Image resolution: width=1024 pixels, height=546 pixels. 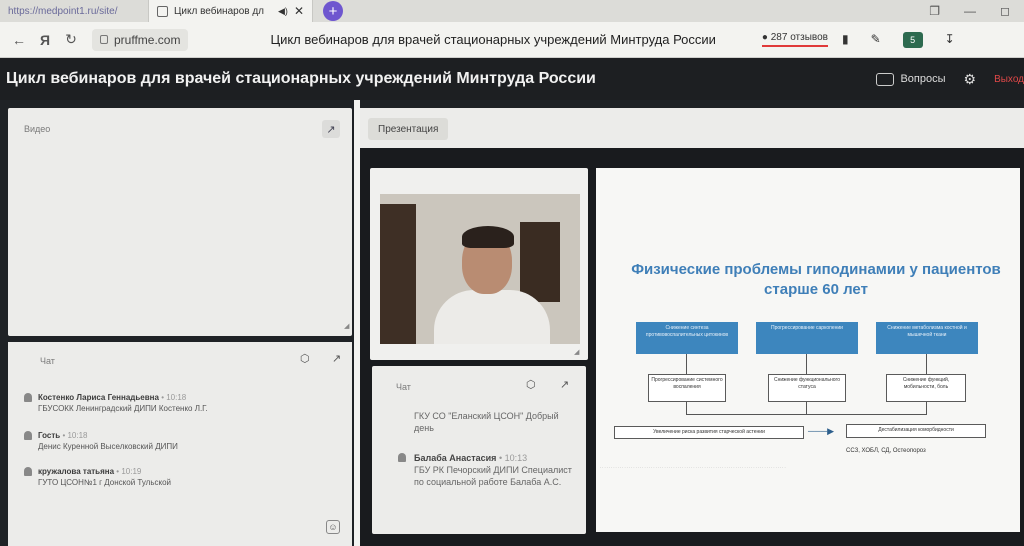 I want to click on message-author: кружалова татьяна, so click(x=76, y=471).